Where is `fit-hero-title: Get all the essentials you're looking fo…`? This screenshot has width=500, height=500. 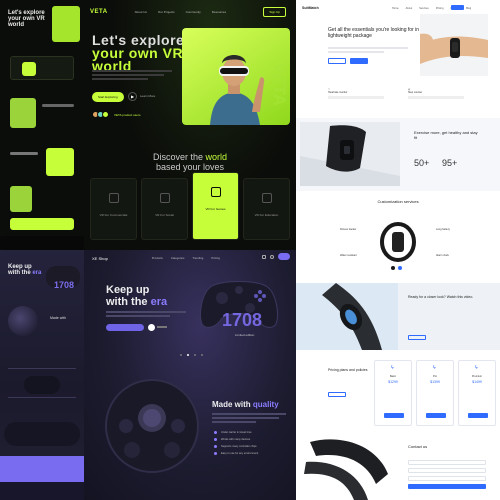
fit-hero-title: Get all the essentials you're looking fo… is located at coordinates (376, 33).